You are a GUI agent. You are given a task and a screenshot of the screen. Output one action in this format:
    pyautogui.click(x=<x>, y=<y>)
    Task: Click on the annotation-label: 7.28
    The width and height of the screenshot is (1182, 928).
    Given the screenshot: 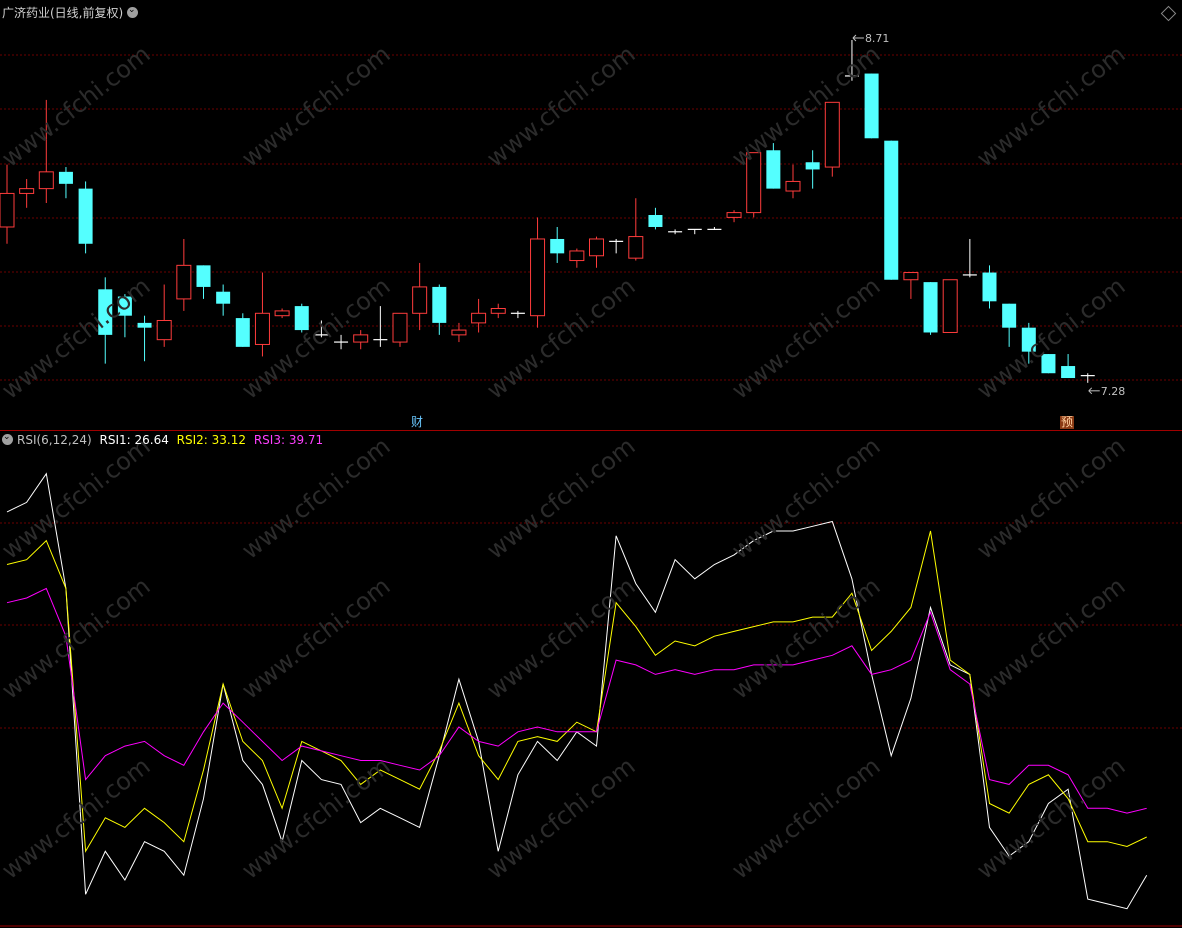 What is the action you would take?
    pyautogui.click(x=1113, y=391)
    